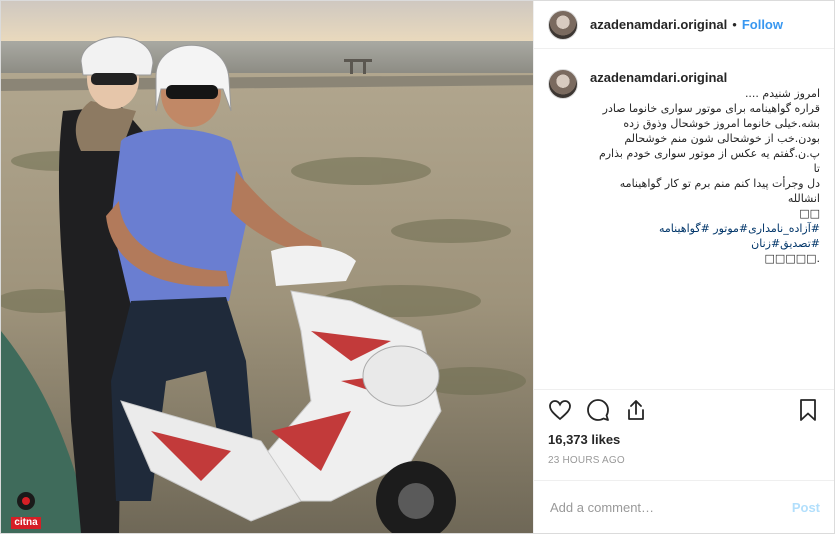  Describe the element at coordinates (809, 213) in the screenshot. I see `caption-line: □□` at that location.